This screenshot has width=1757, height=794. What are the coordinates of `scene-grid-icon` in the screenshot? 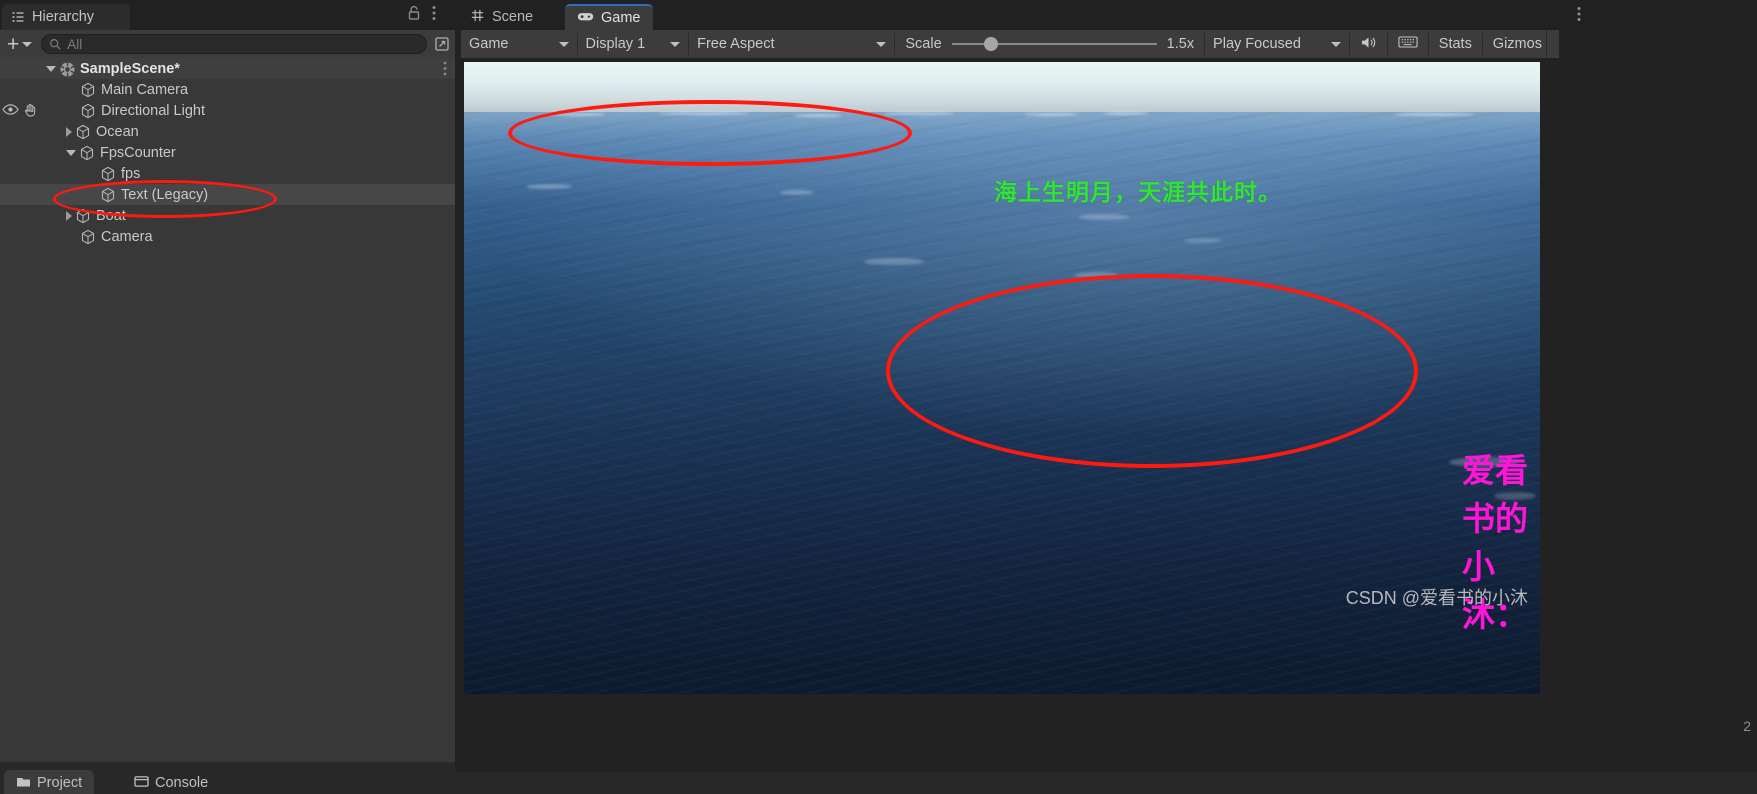 It's located at (477, 17).